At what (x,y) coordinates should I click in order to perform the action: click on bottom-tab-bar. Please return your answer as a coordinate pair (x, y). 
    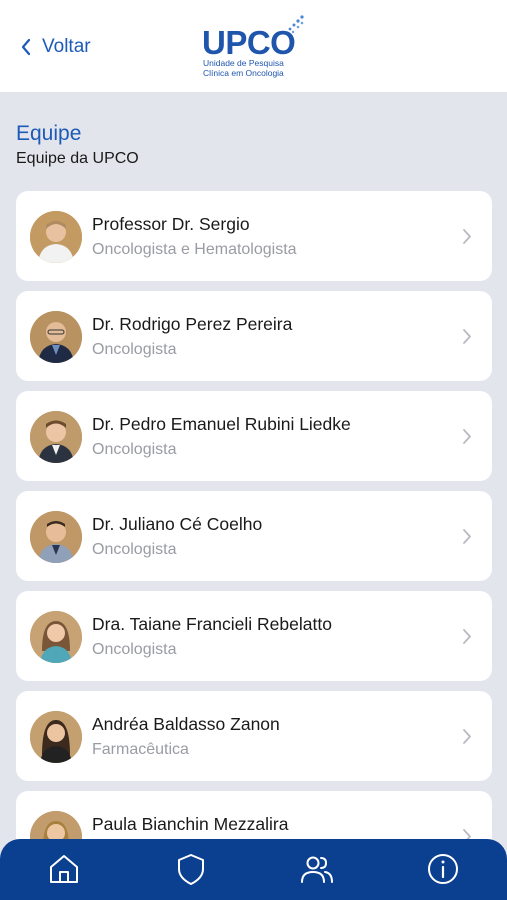
    Looking at the image, I should click on (253, 869).